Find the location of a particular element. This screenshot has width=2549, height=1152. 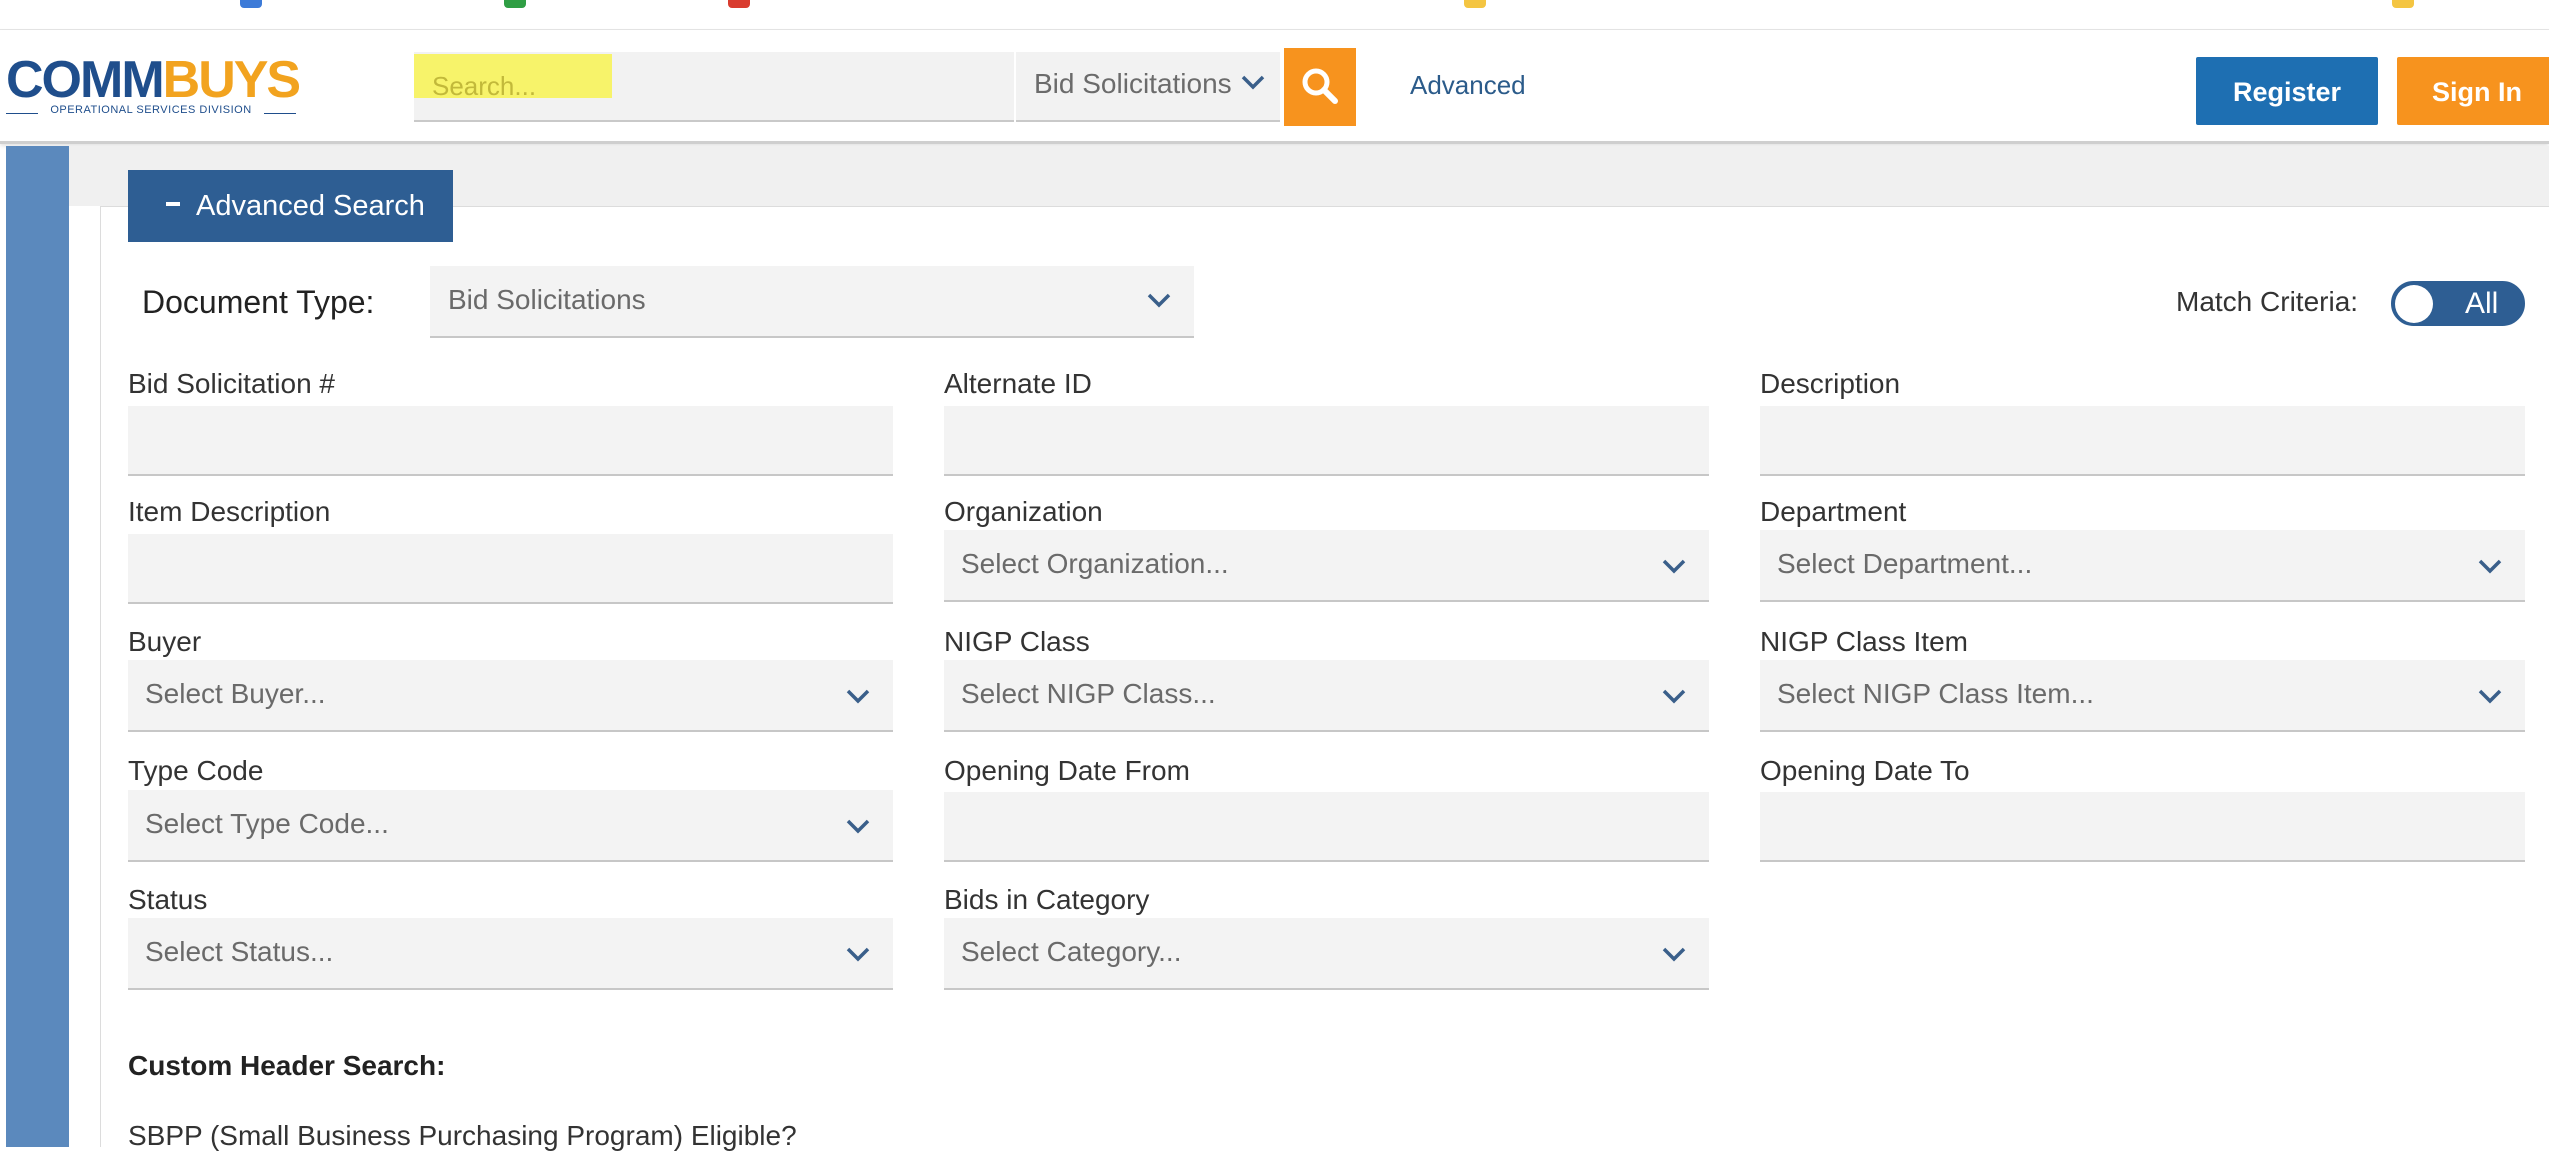

buyer-label: Buyer is located at coordinates (165, 641).